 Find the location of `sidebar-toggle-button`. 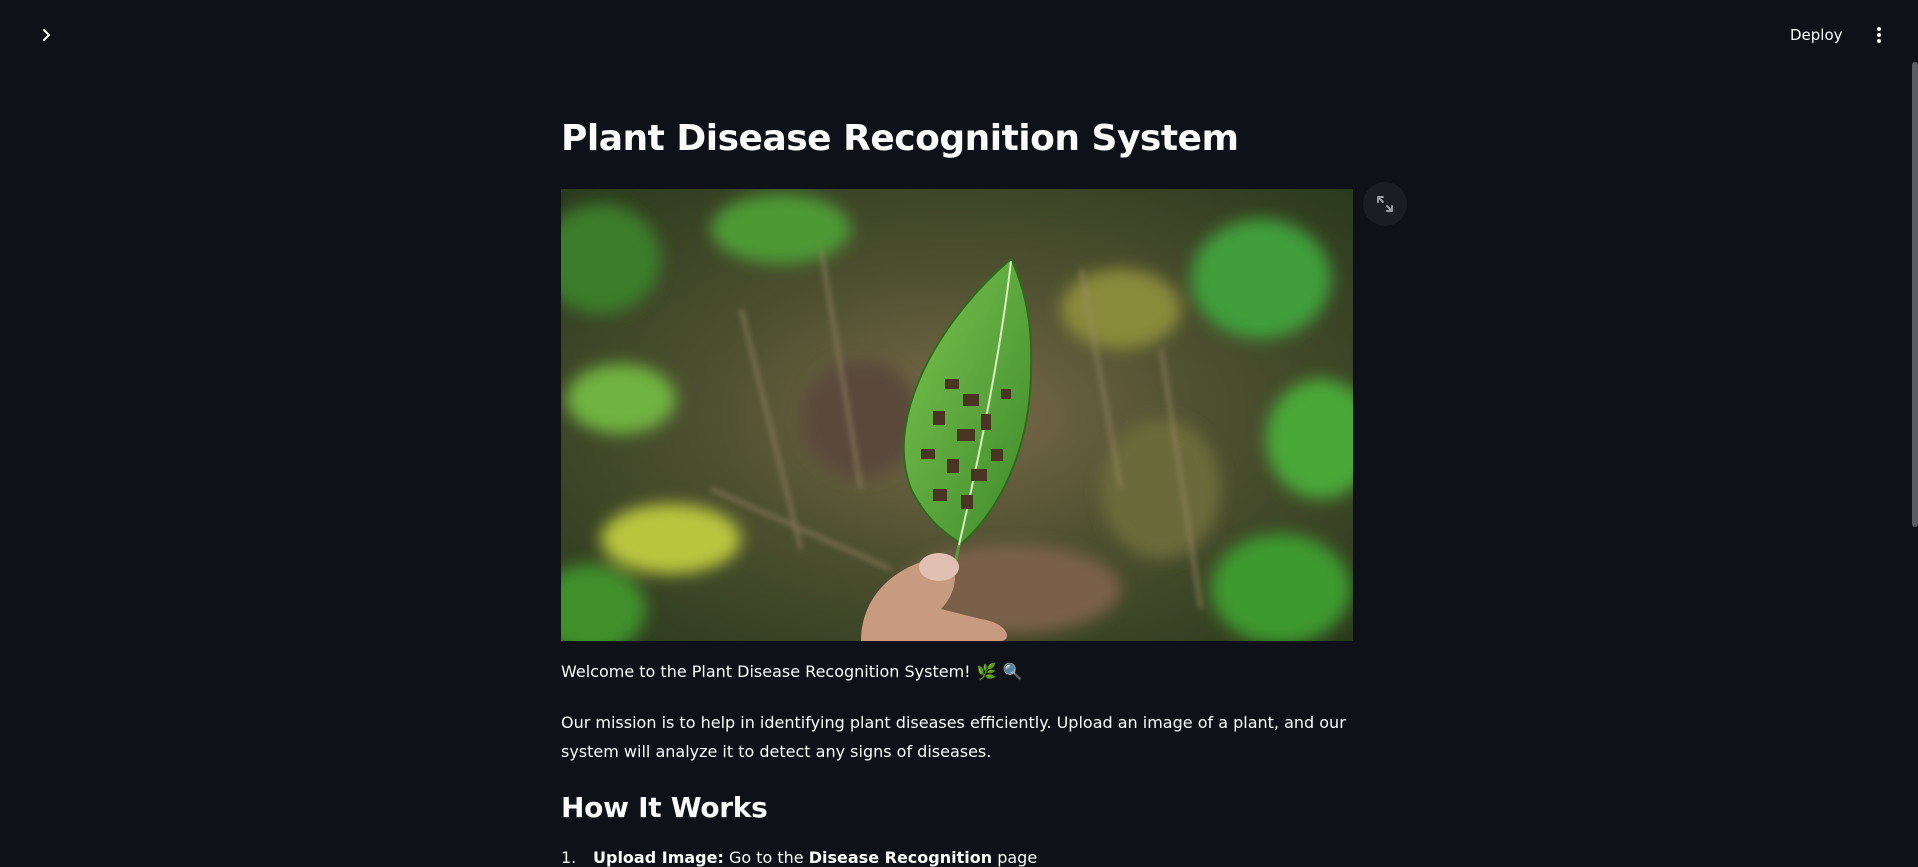

sidebar-toggle-button is located at coordinates (47, 35).